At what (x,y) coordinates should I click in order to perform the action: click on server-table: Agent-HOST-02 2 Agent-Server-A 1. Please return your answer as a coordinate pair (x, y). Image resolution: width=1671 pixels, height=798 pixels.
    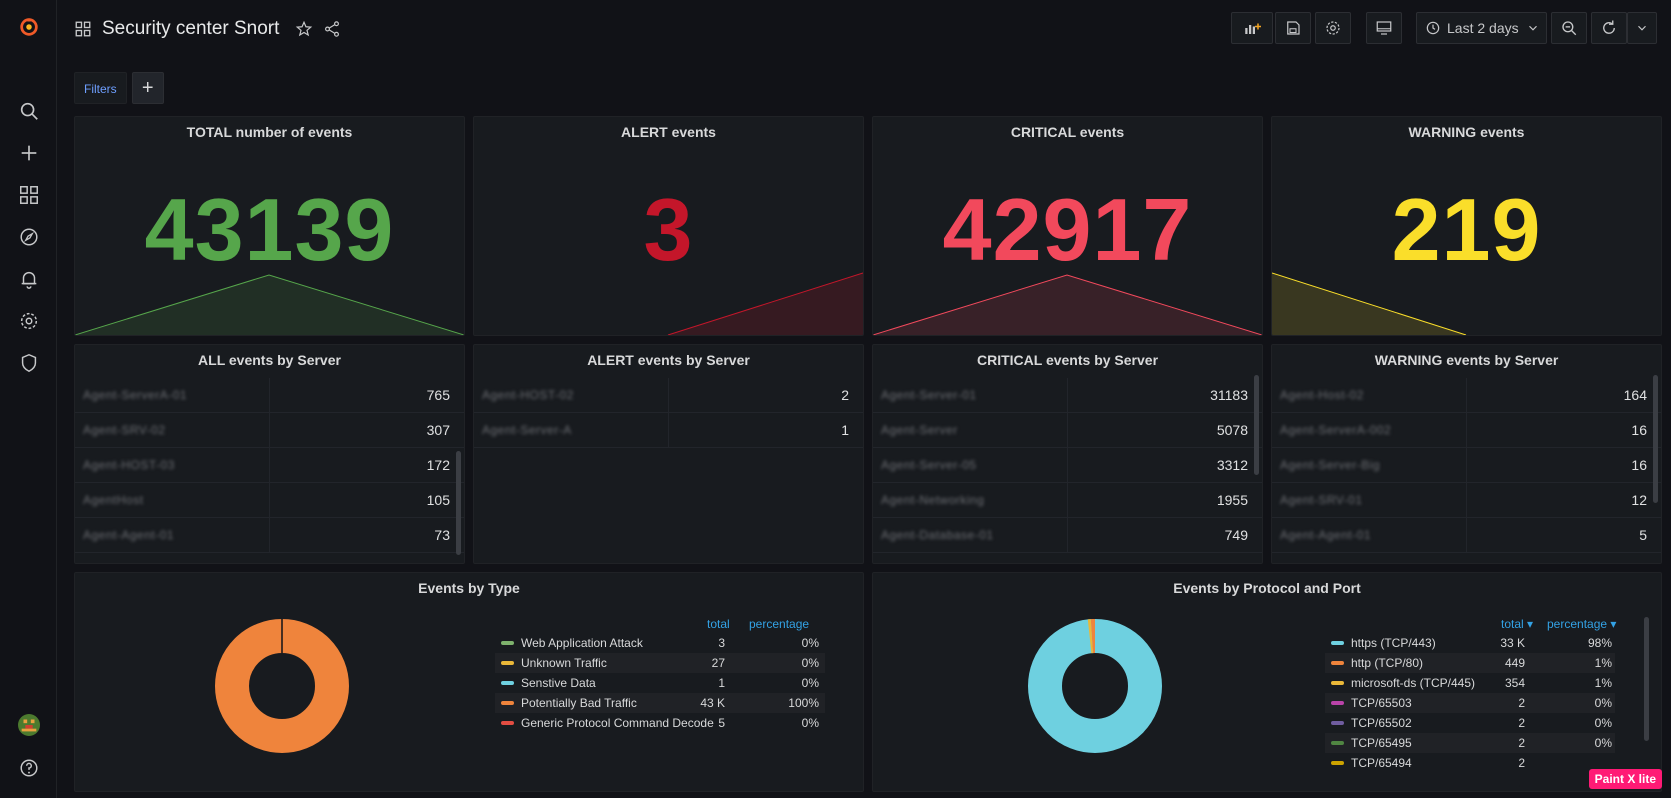
    Looking at the image, I should click on (668, 413).